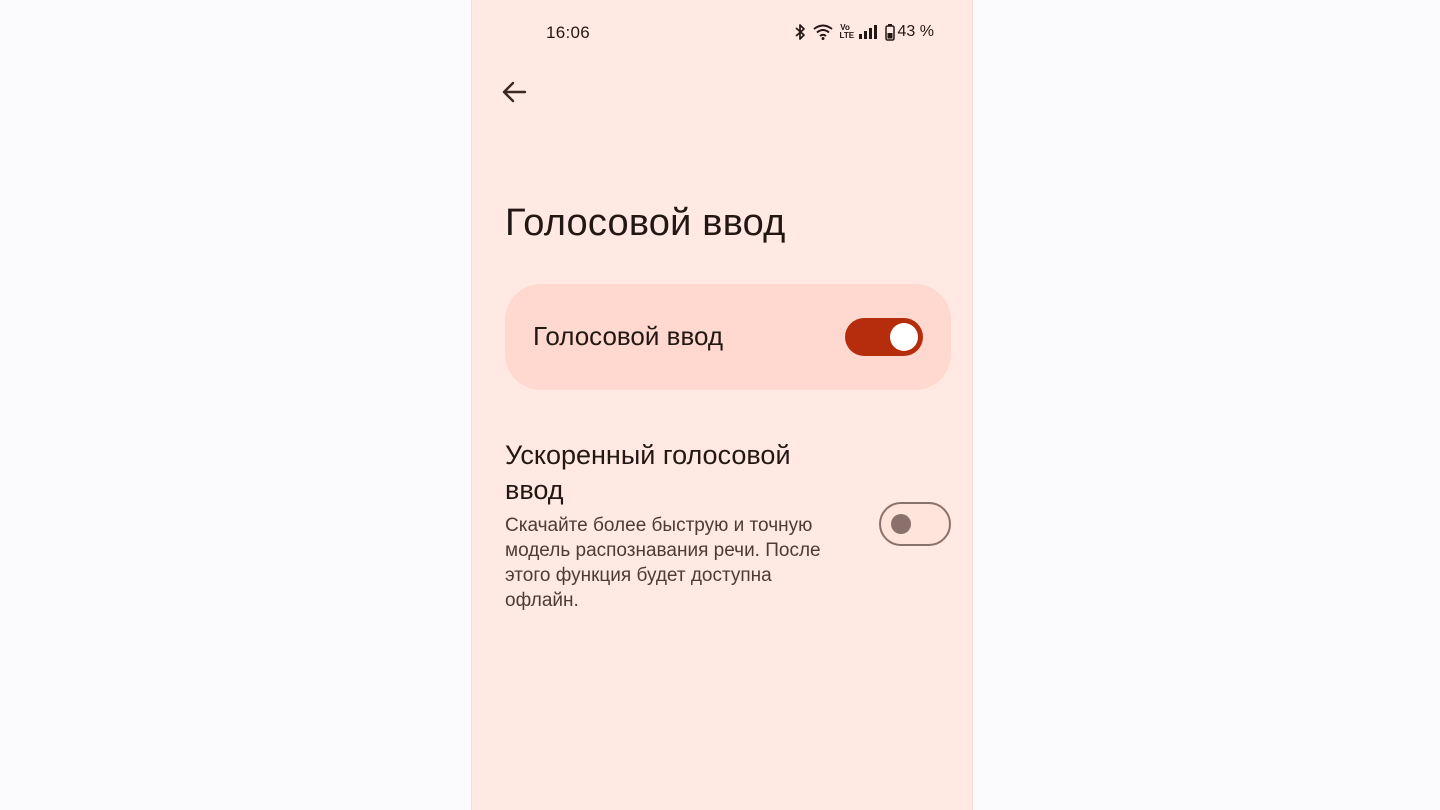  I want to click on fast-voice-input-title: Ускоренный голосовой ввод, so click(648, 472).